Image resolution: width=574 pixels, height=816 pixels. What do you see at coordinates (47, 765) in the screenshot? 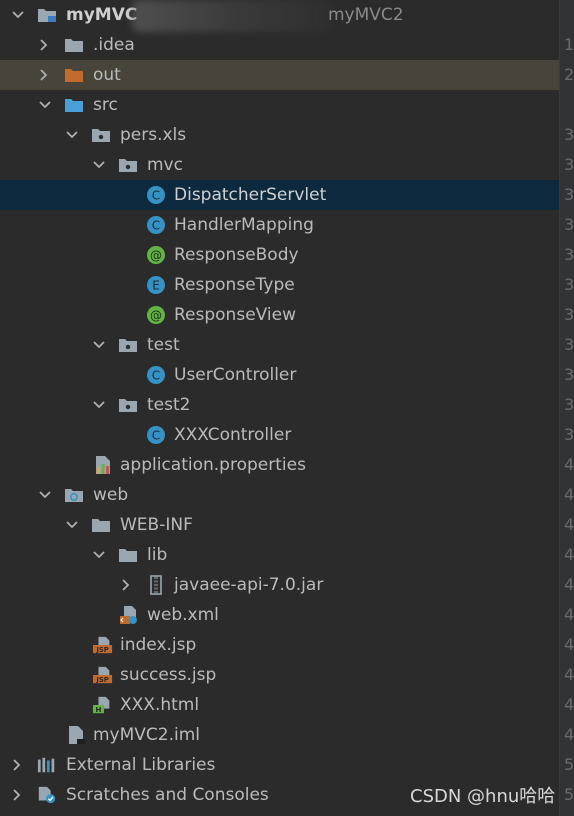
I see `libraries-icon` at bounding box center [47, 765].